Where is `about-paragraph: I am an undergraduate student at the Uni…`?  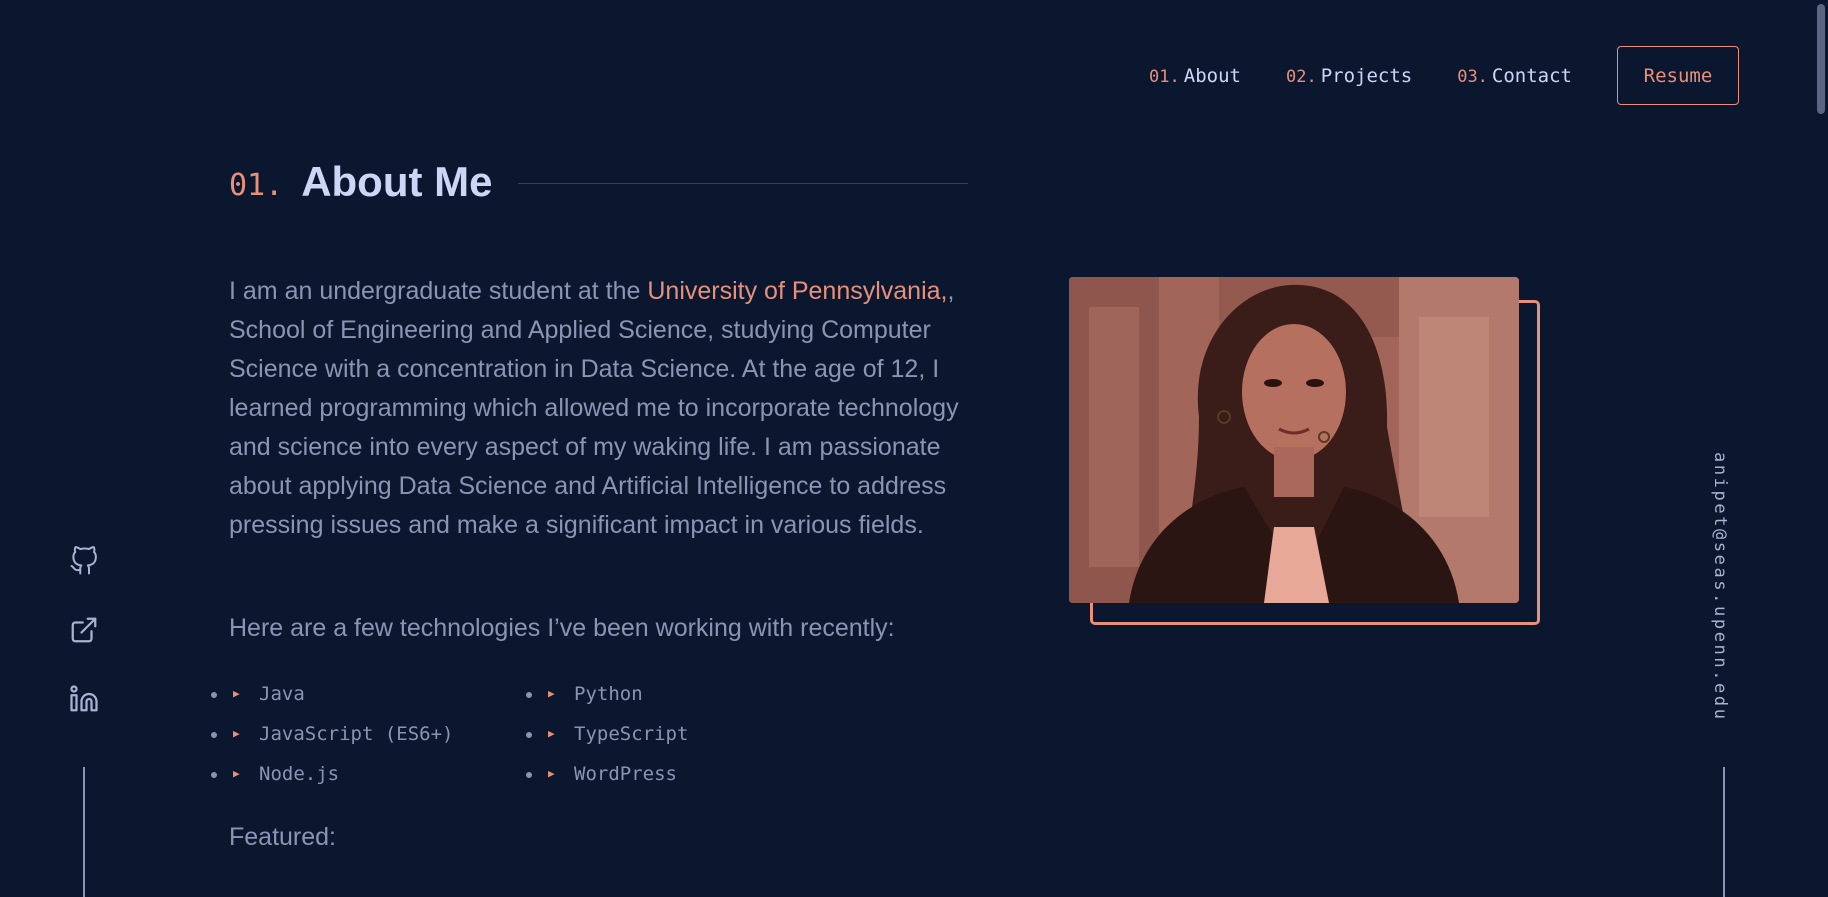 about-paragraph: I am an undergraduate student at the Uni… is located at coordinates (614, 408).